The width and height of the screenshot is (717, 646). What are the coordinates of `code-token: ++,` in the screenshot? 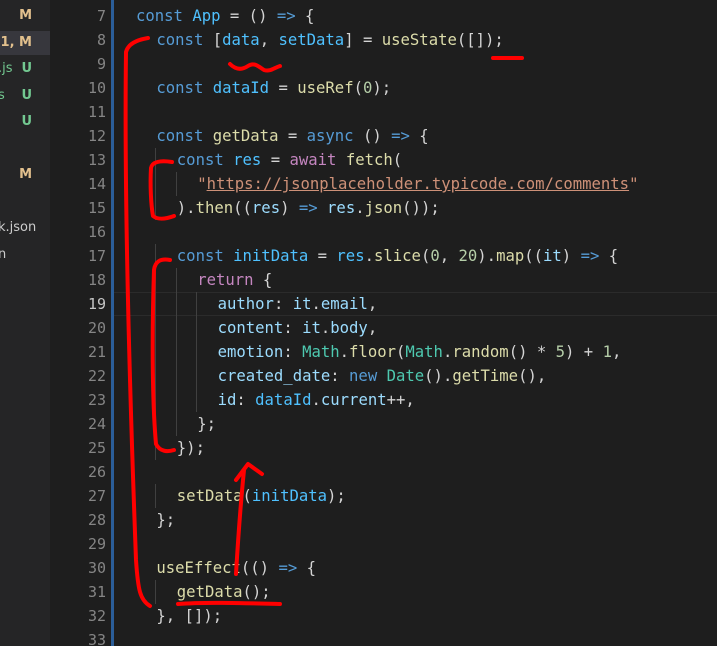 It's located at (400, 400).